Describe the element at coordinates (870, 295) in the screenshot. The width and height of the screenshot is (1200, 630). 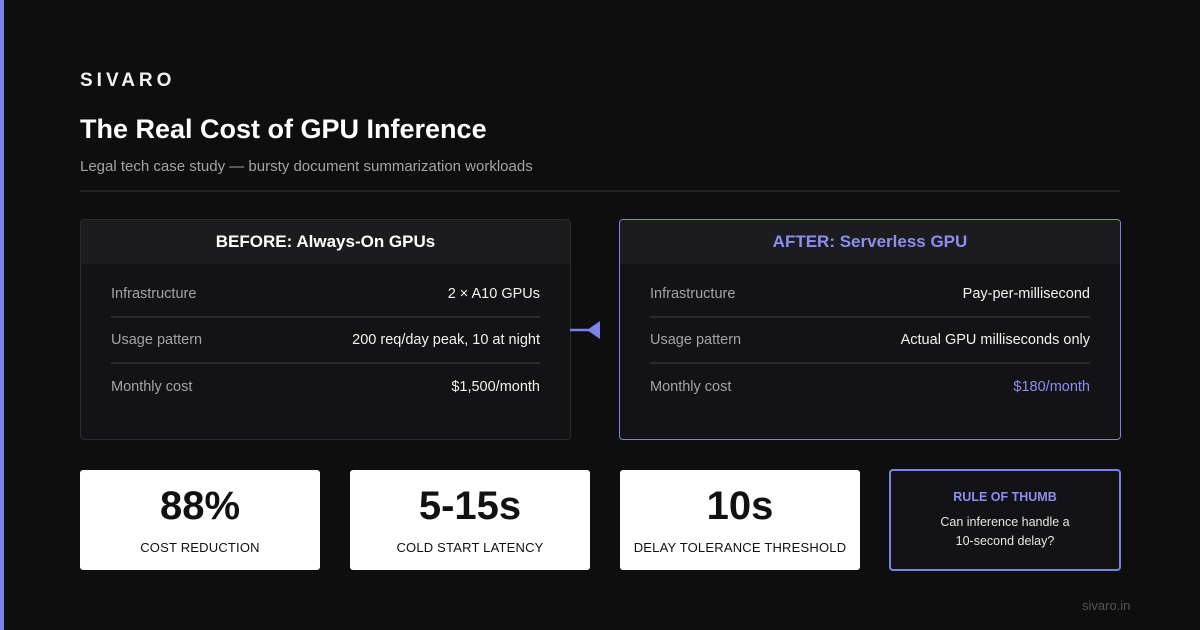
I see `after-row-infrastructure: Infrastructure Pay-per-millisecond` at that location.